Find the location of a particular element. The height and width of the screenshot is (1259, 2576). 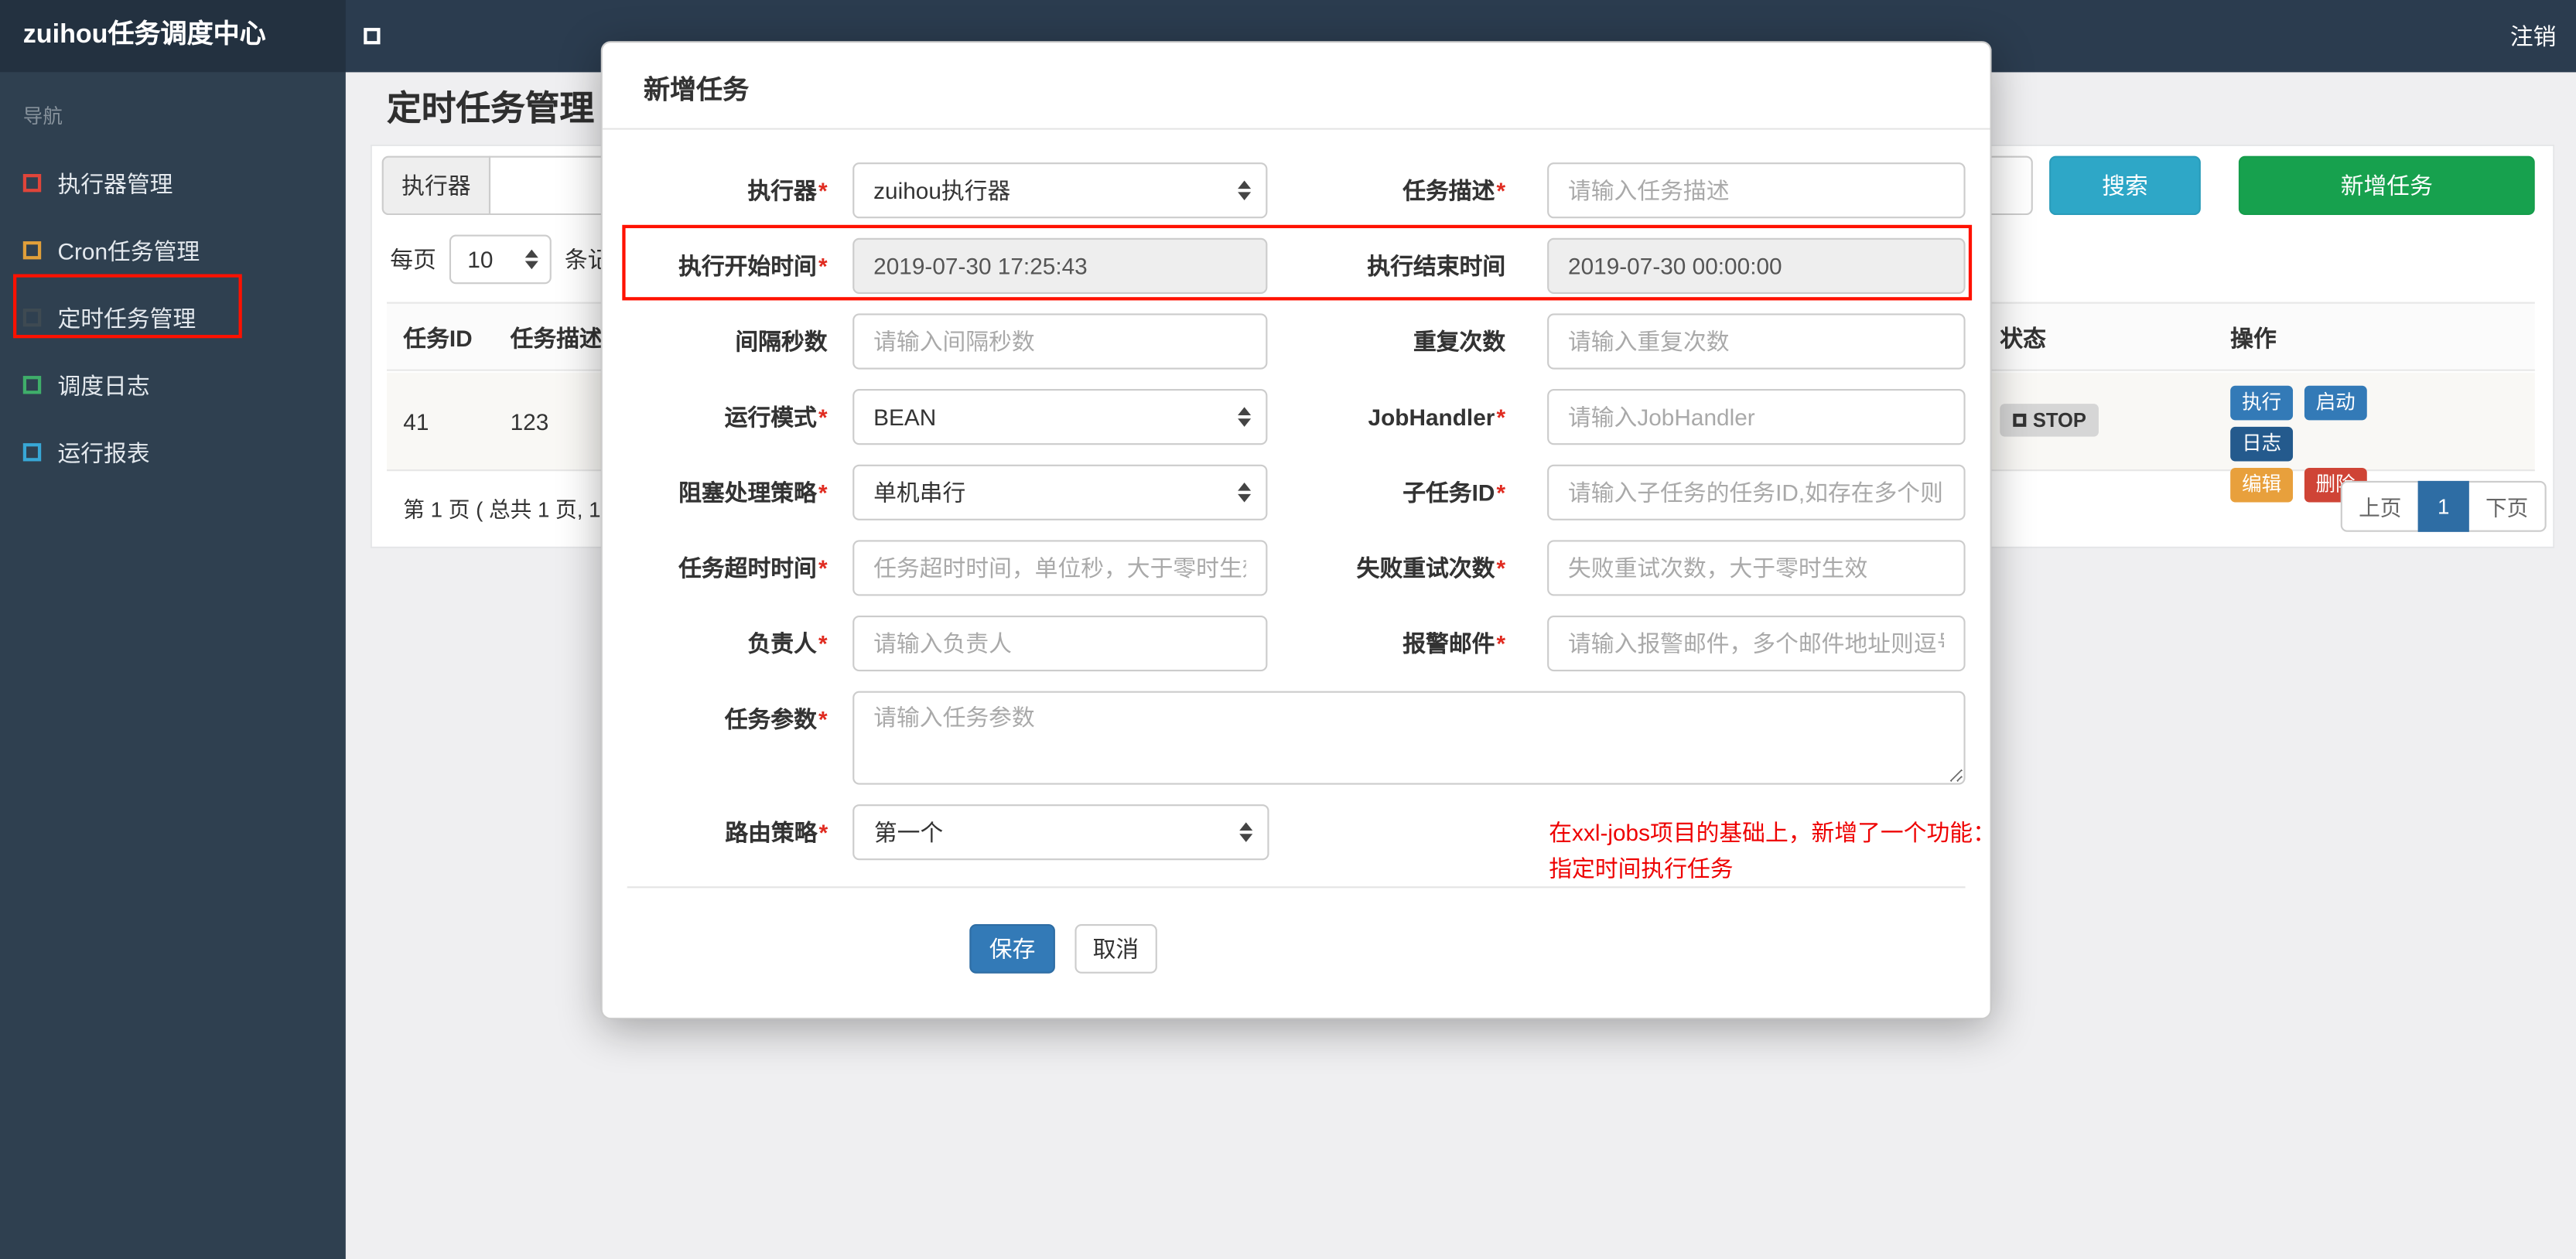

cancel-button: 取消 is located at coordinates (1115, 949).